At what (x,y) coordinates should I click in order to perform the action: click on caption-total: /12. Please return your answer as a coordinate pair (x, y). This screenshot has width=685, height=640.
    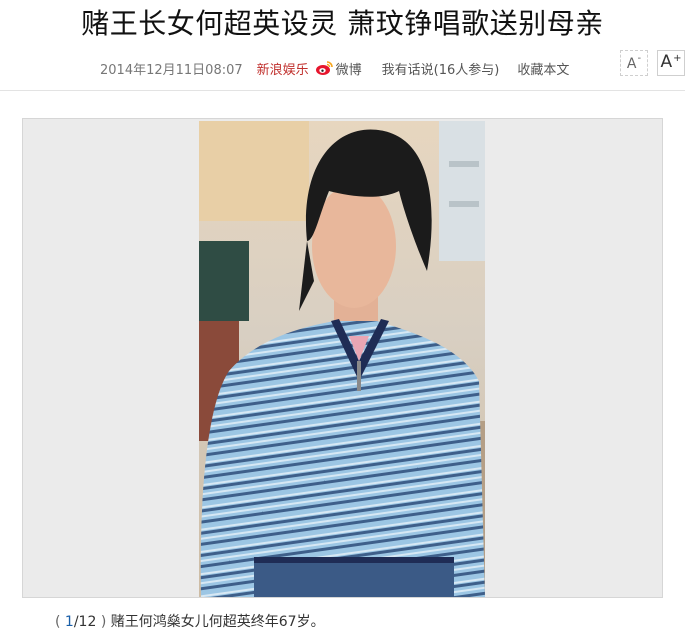
    Looking at the image, I should click on (85, 622).